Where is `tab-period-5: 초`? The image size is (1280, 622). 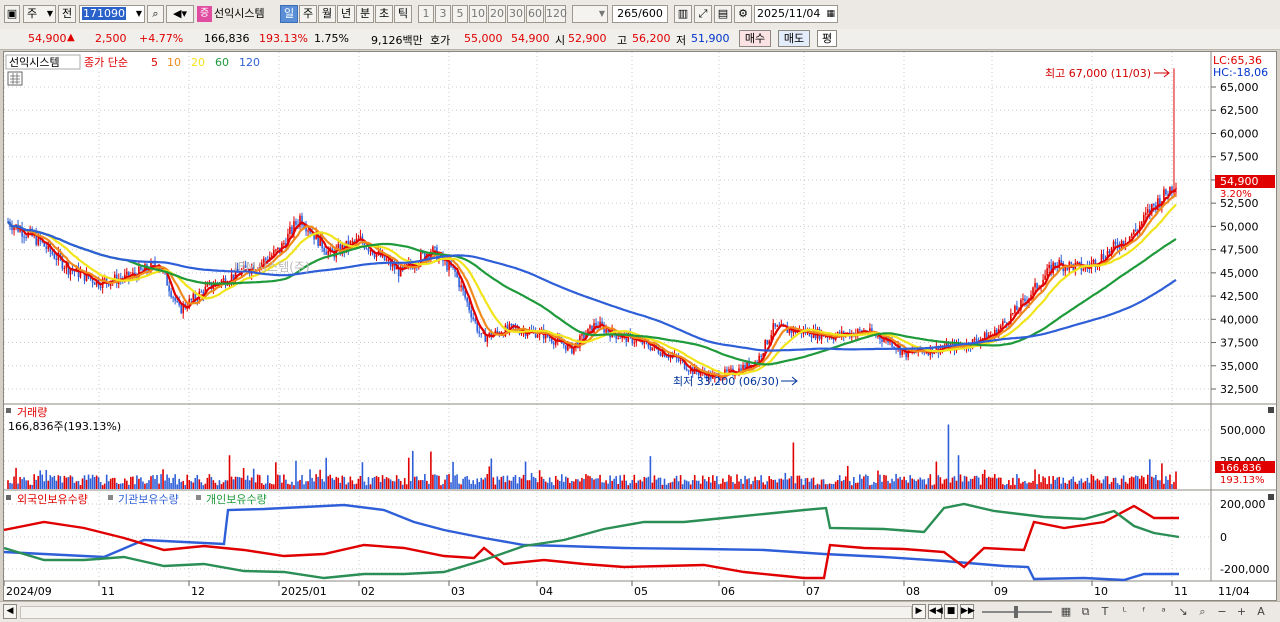 tab-period-5: 초 is located at coordinates (384, 14).